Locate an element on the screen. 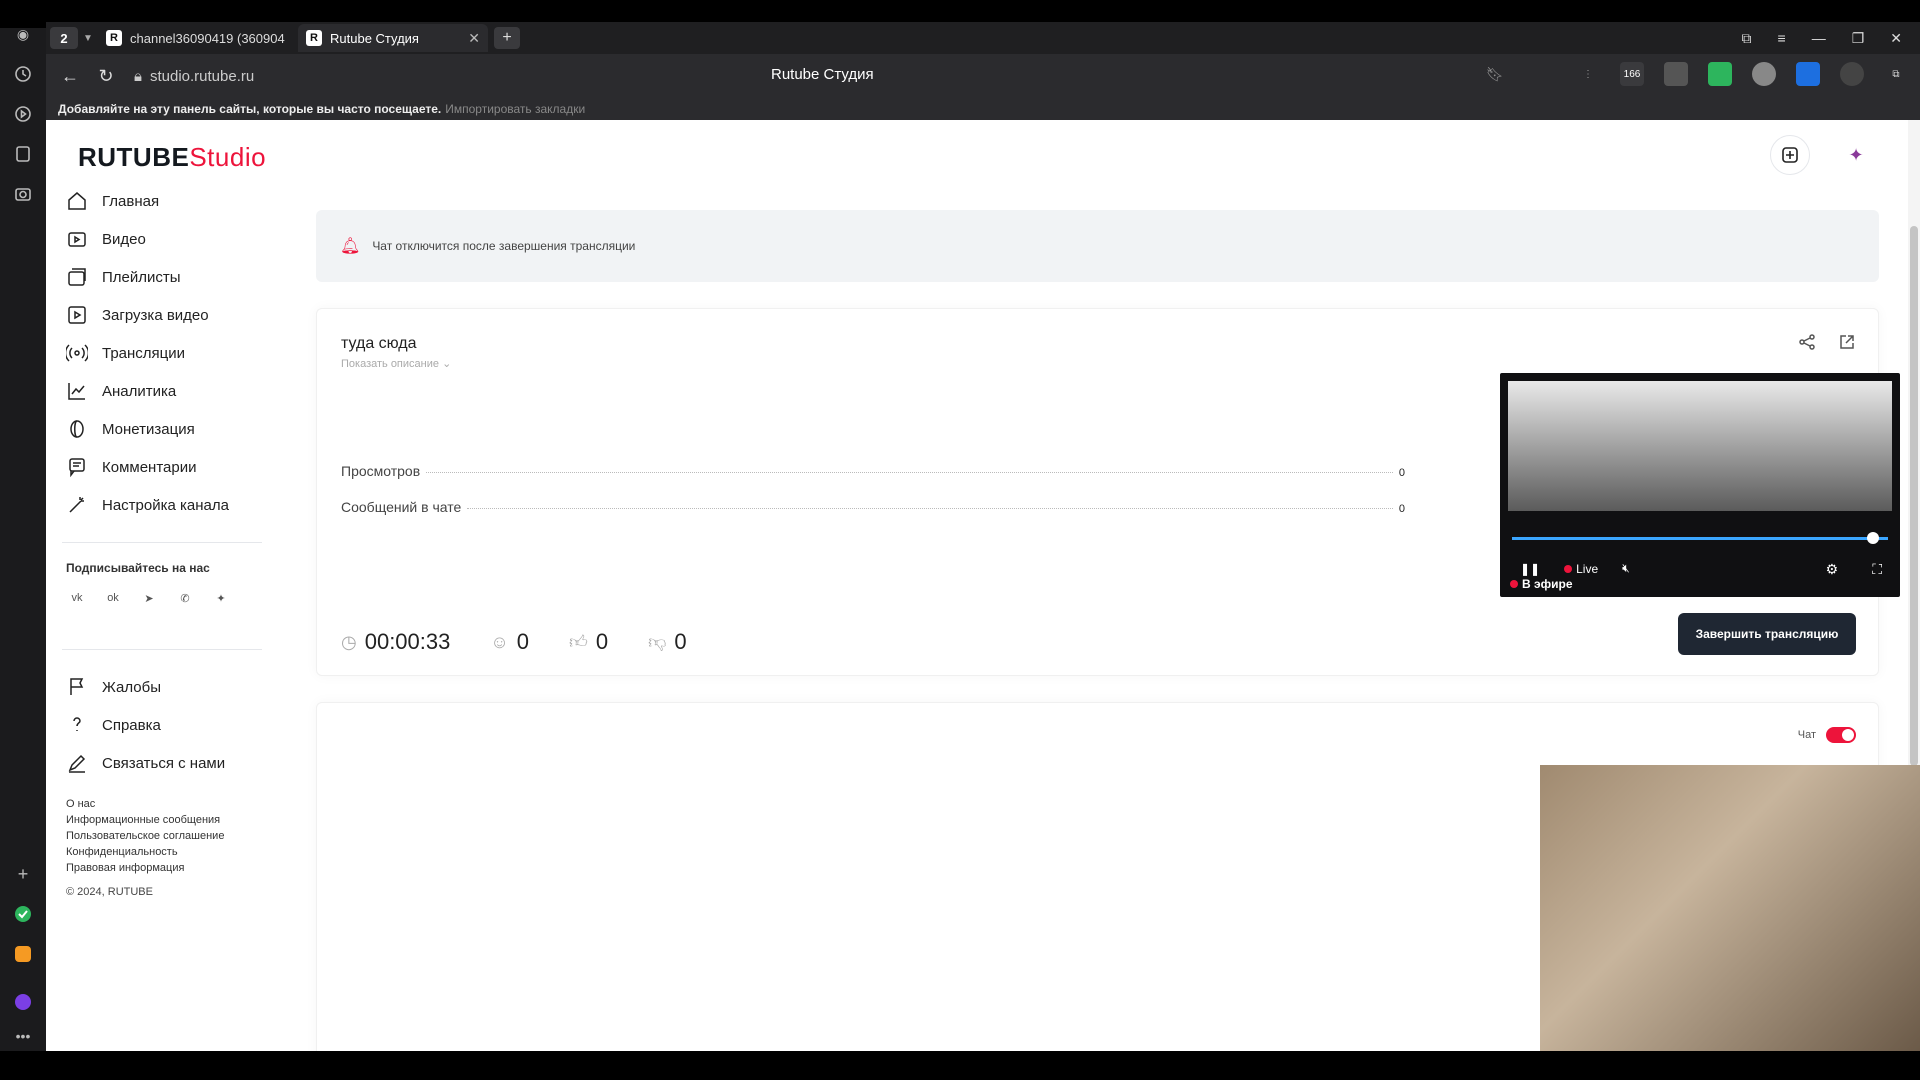  screen-bottom-bar is located at coordinates (960, 1065).